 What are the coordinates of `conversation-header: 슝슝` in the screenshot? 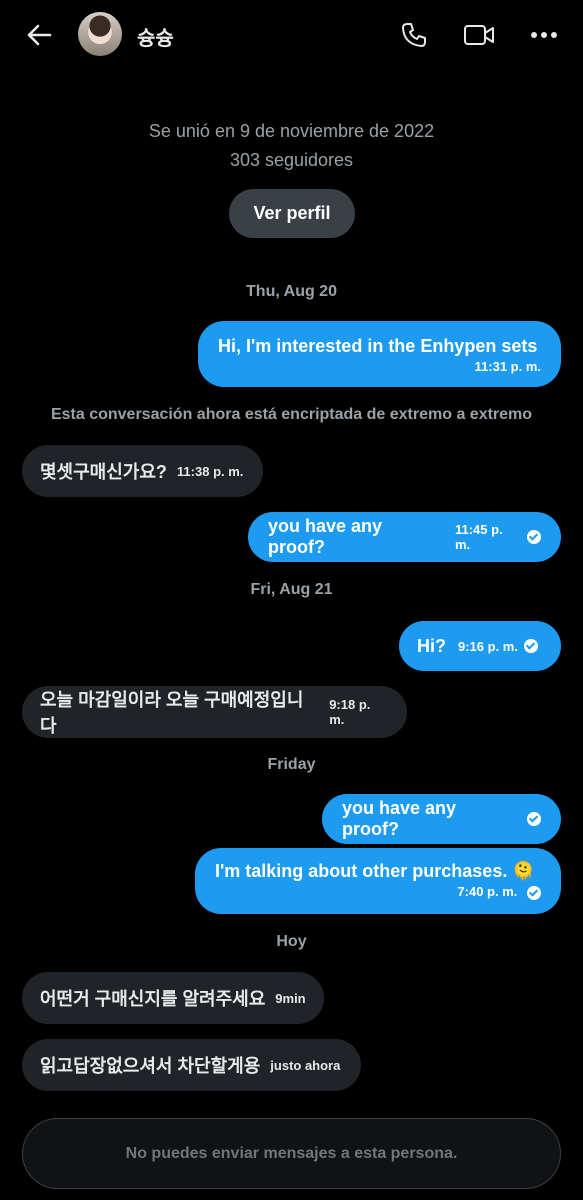 It's located at (291, 35).